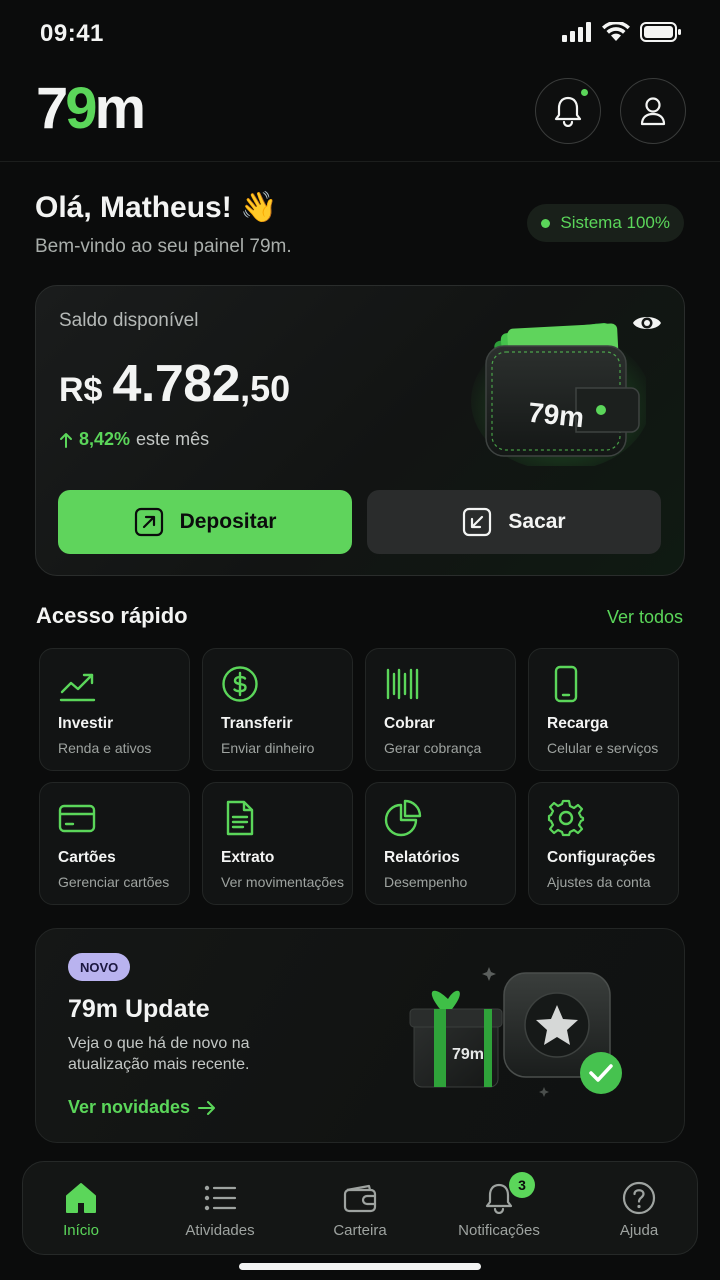  I want to click on quick-transfer: Transferir Enviar dinheiro, so click(277, 709).